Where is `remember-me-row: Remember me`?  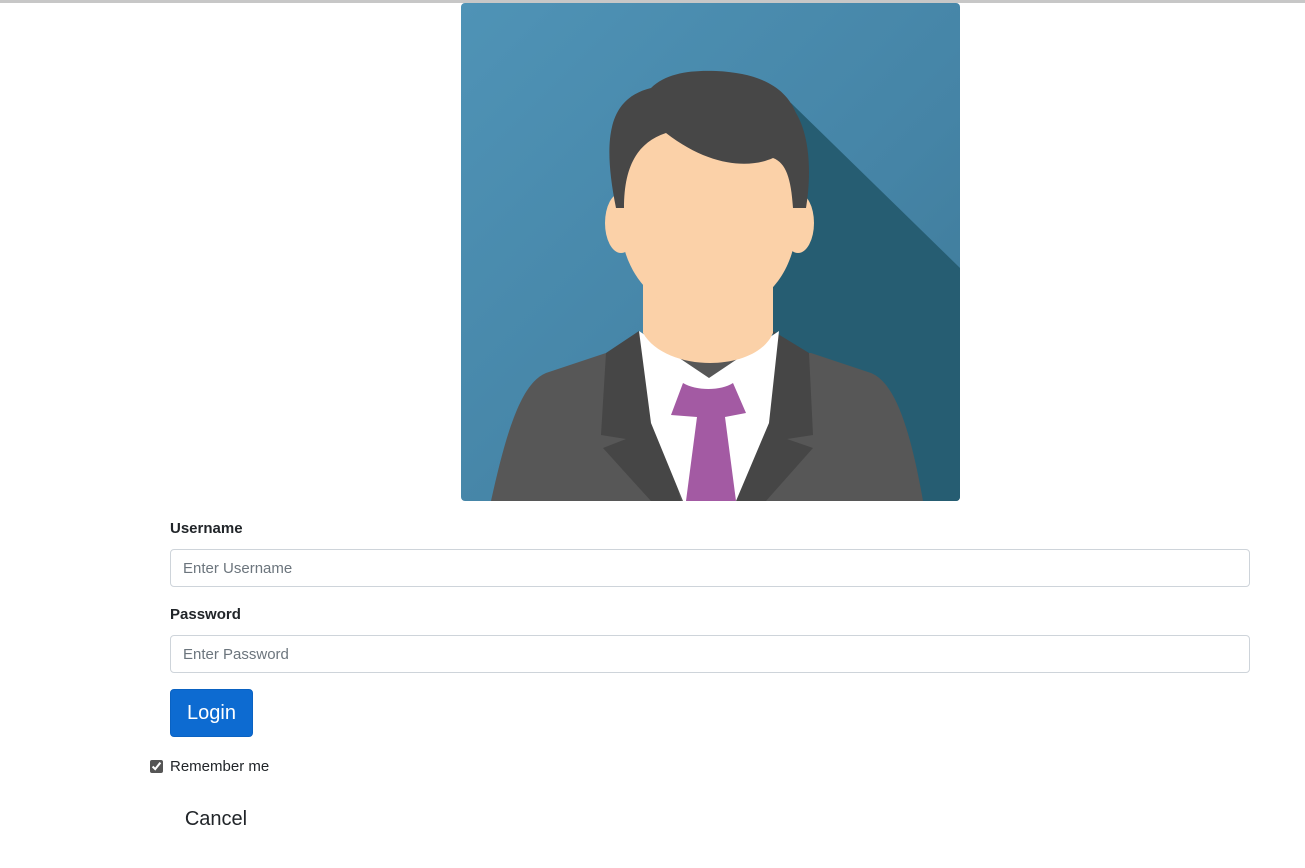
remember-me-row: Remember me is located at coordinates (209, 766).